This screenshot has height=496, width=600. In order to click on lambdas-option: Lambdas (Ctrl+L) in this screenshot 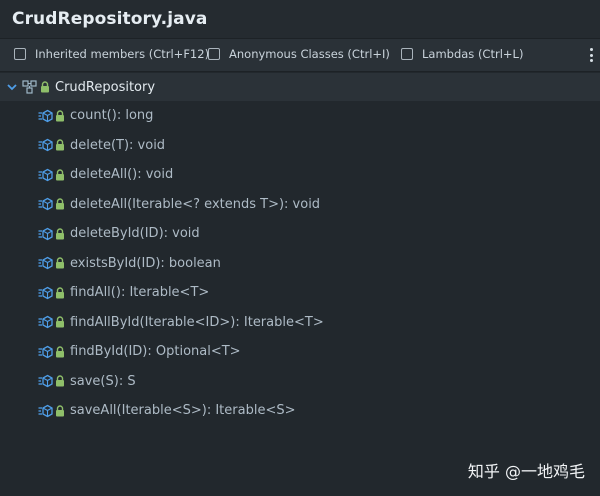, I will do `click(462, 54)`.